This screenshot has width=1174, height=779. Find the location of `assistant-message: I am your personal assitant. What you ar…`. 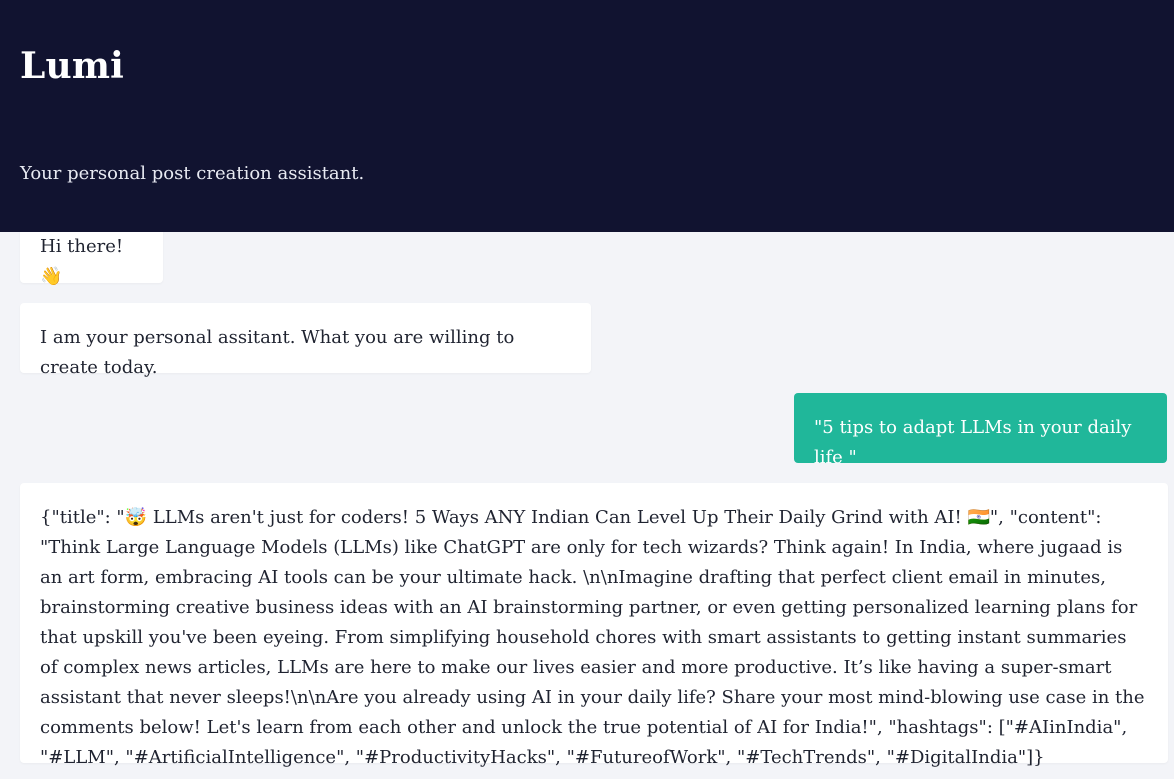

assistant-message: I am your personal assitant. What you ar… is located at coordinates (305, 340).